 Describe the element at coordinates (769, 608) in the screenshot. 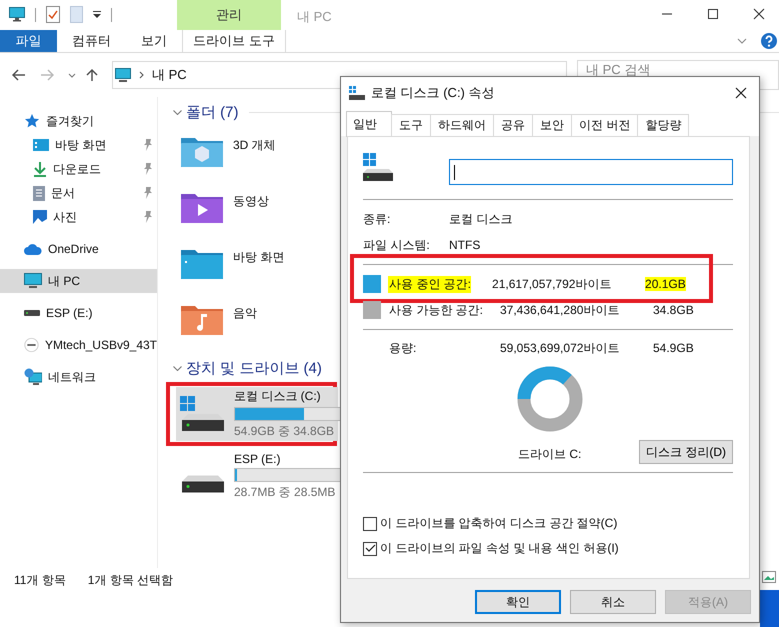

I see `desktop-background` at that location.